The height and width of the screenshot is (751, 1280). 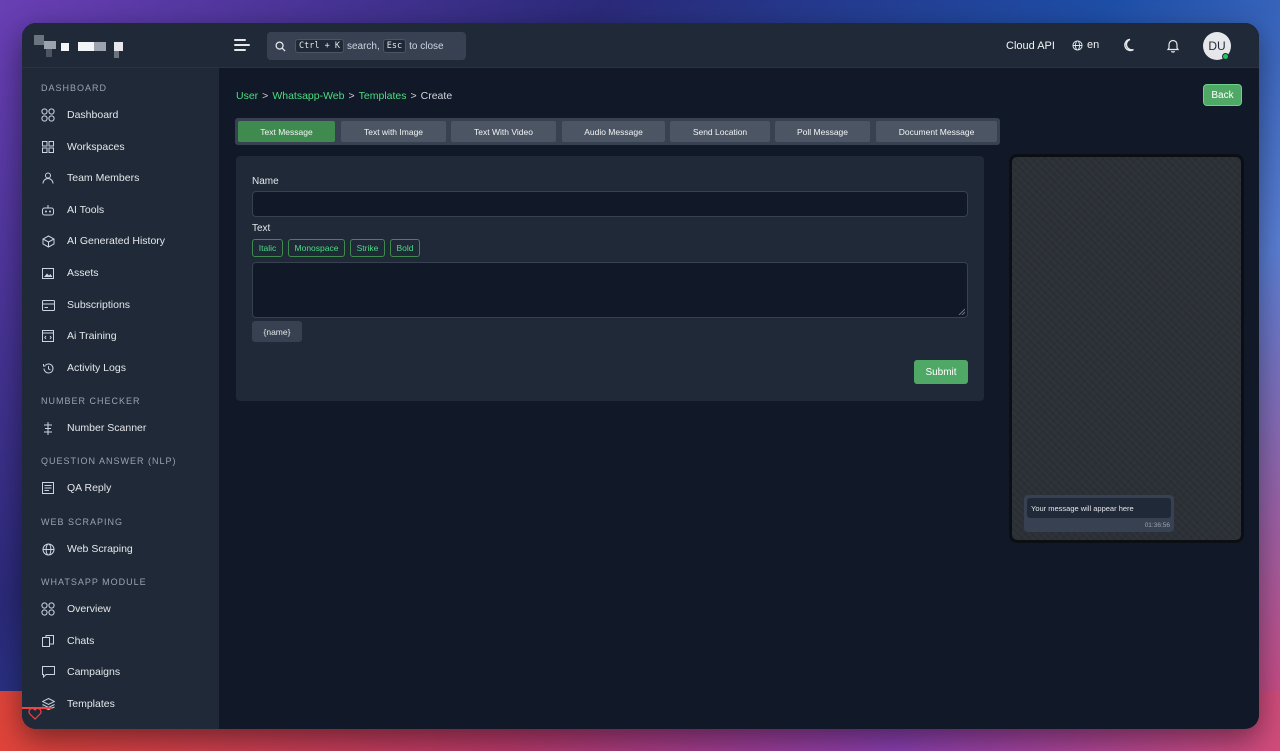 What do you see at coordinates (100, 549) in the screenshot?
I see `sidebar-item-label: Web Scraping` at bounding box center [100, 549].